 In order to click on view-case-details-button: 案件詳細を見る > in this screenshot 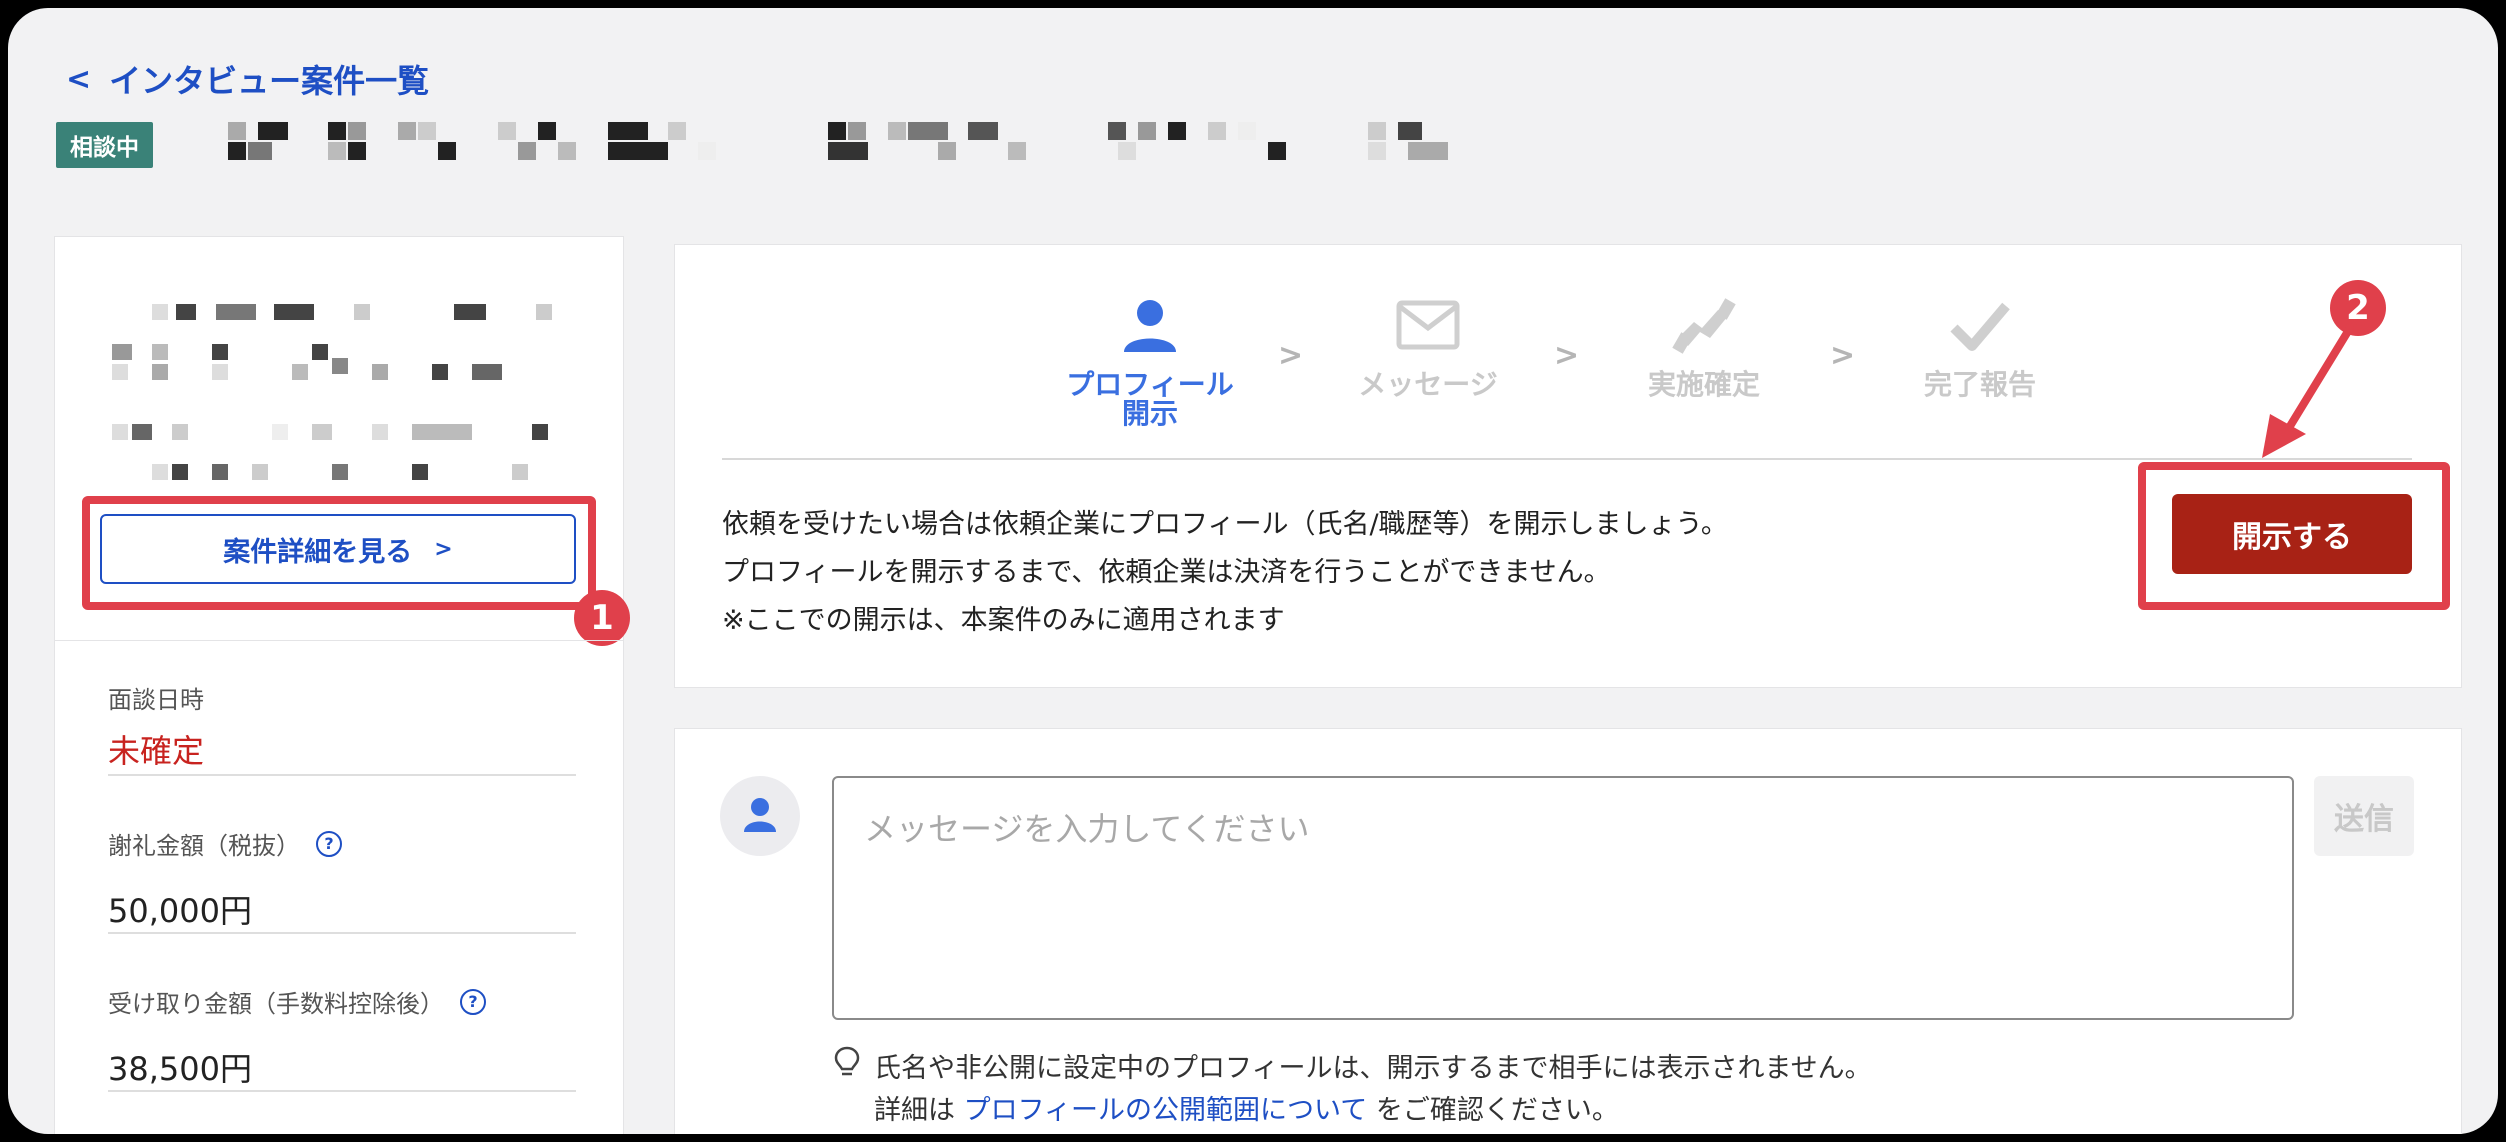, I will do `click(338, 549)`.